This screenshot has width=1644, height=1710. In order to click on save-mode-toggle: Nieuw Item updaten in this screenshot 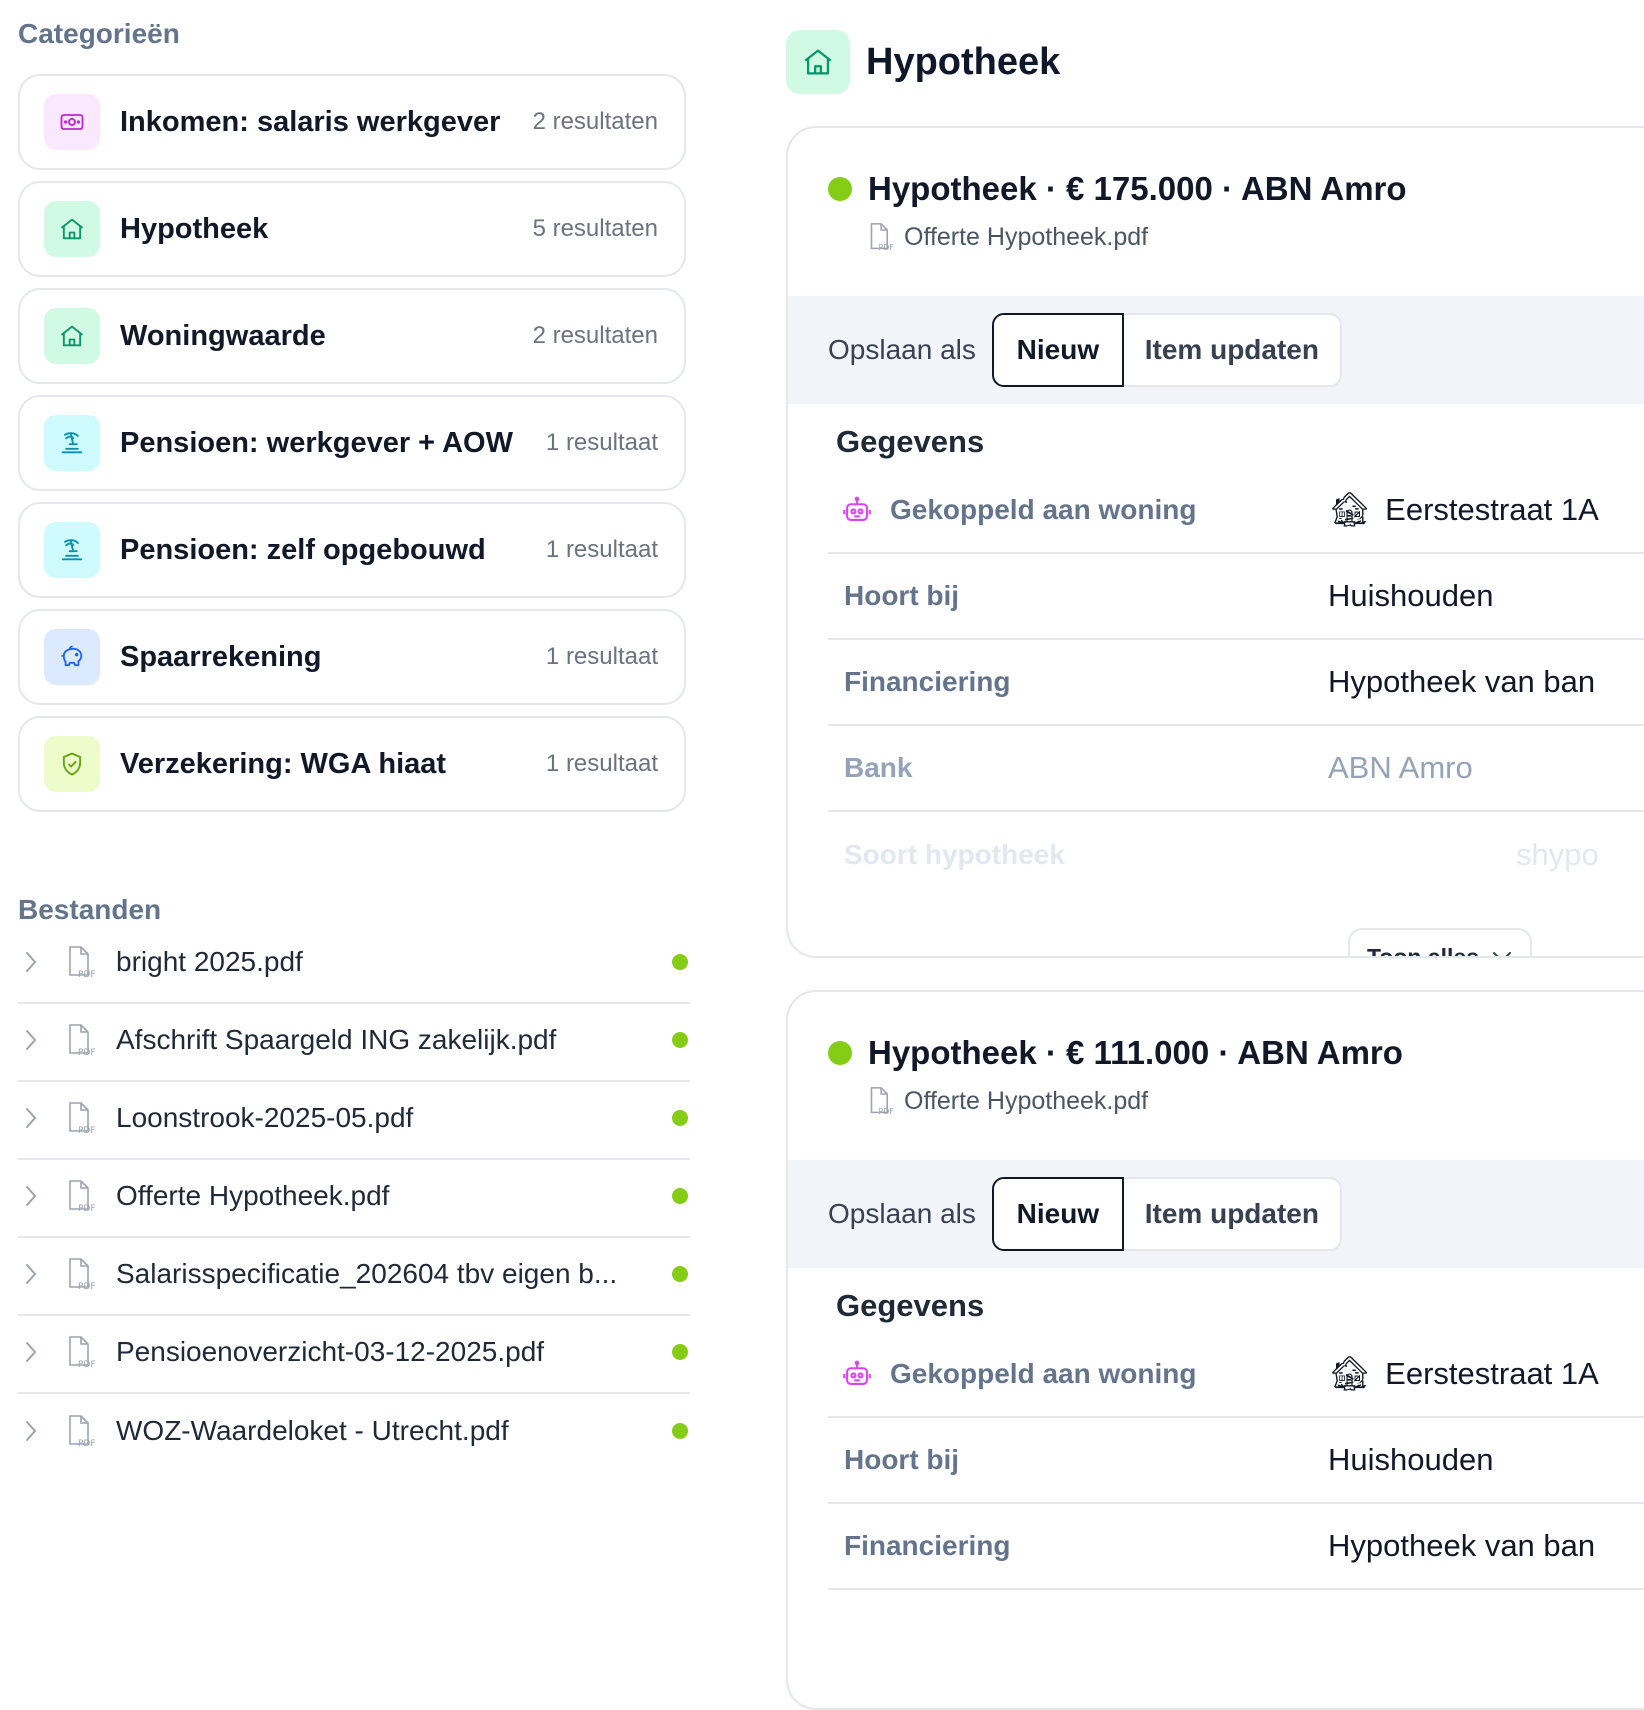, I will do `click(1166, 1214)`.